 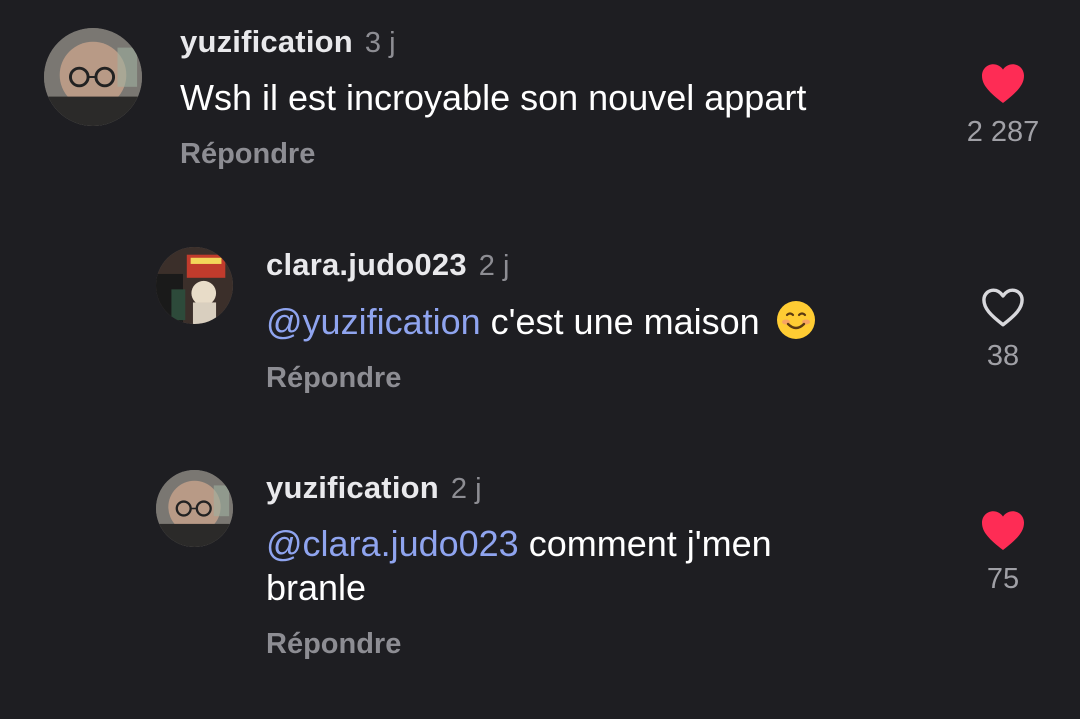 I want to click on comment-text: @clara.judo023 comment j'men branle, so click(x=576, y=566).